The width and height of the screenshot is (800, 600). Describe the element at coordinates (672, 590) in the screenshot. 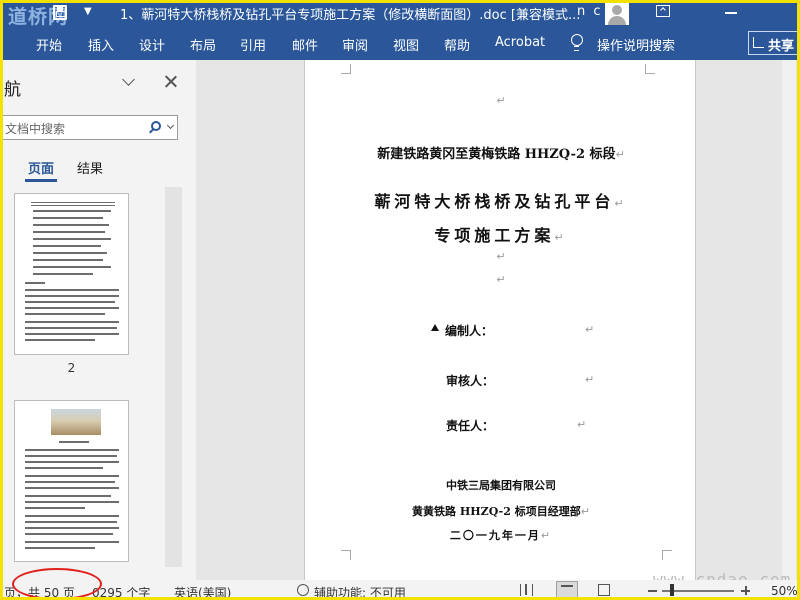

I see `zoom-slider-handle` at that location.